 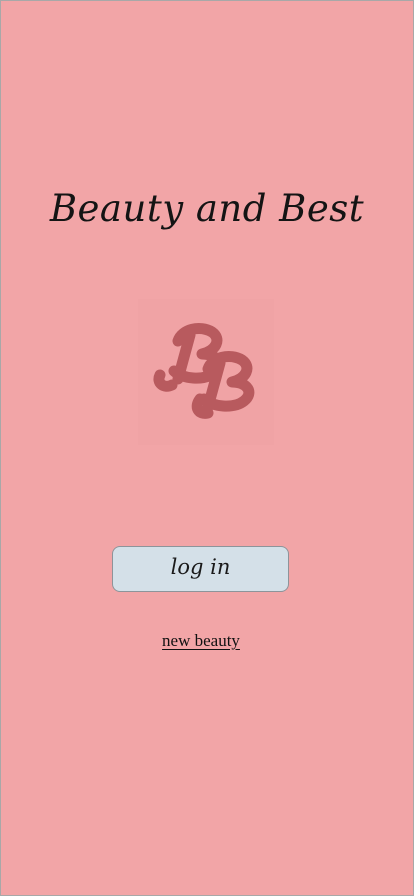 What do you see at coordinates (201, 641) in the screenshot?
I see `new-beauty-link: new beauty` at bounding box center [201, 641].